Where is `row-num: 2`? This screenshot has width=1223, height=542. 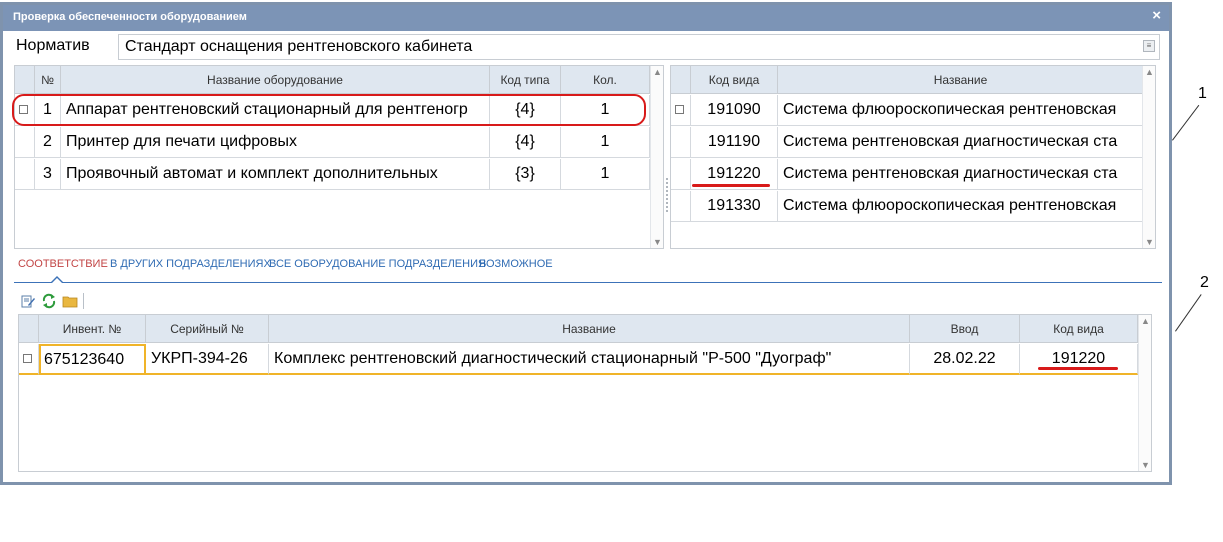 row-num: 2 is located at coordinates (48, 142).